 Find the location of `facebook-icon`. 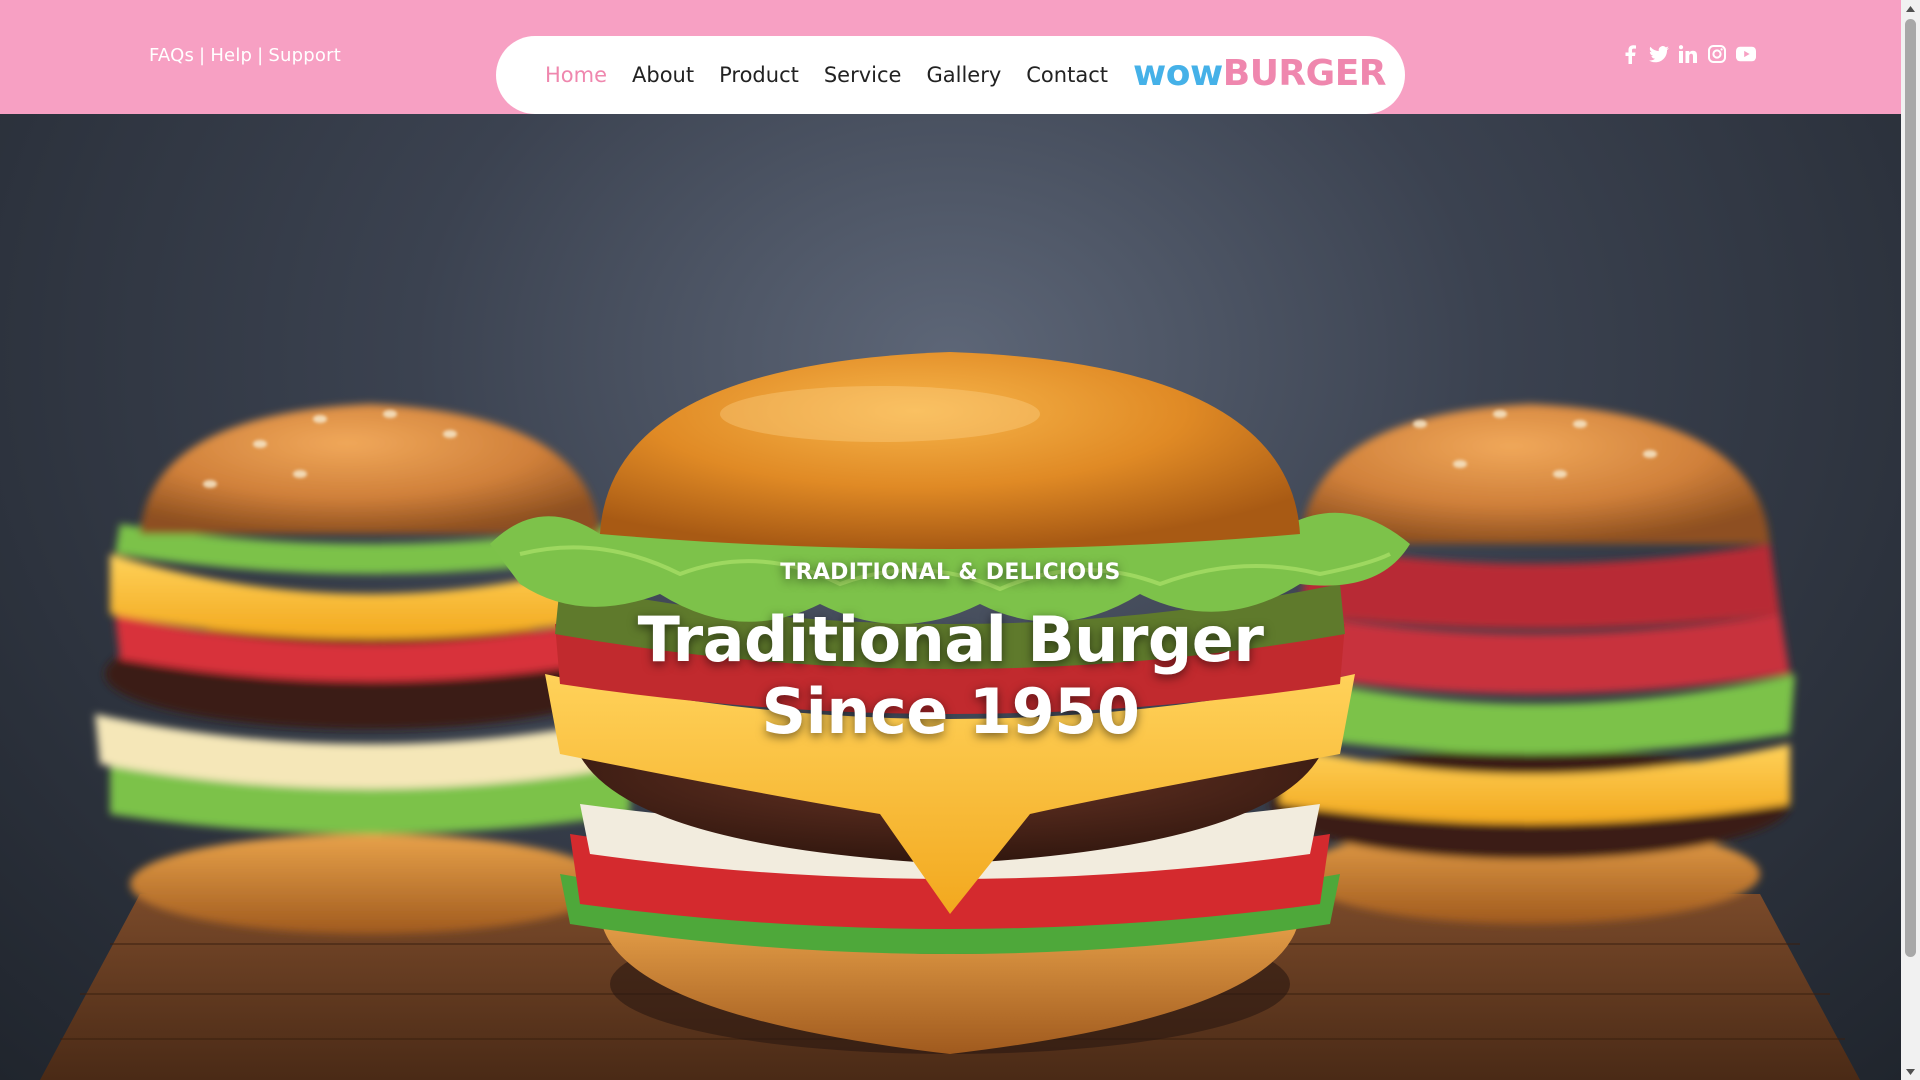

facebook-icon is located at coordinates (1630, 54).